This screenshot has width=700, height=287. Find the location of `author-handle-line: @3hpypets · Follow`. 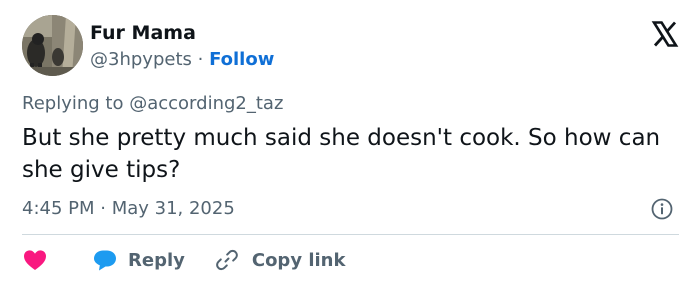

author-handle-line: @3hpypets · Follow is located at coordinates (182, 60).